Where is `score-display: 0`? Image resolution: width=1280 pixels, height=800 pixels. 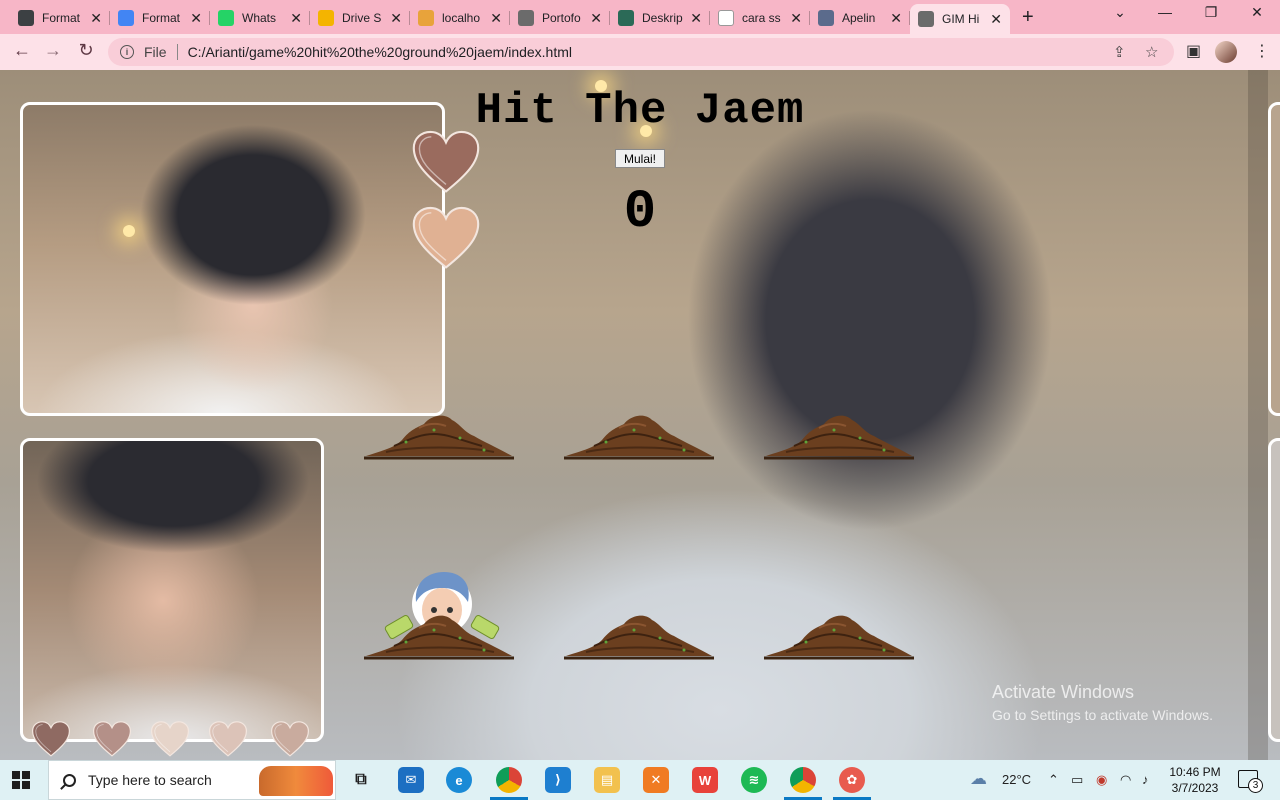 score-display: 0 is located at coordinates (640, 212).